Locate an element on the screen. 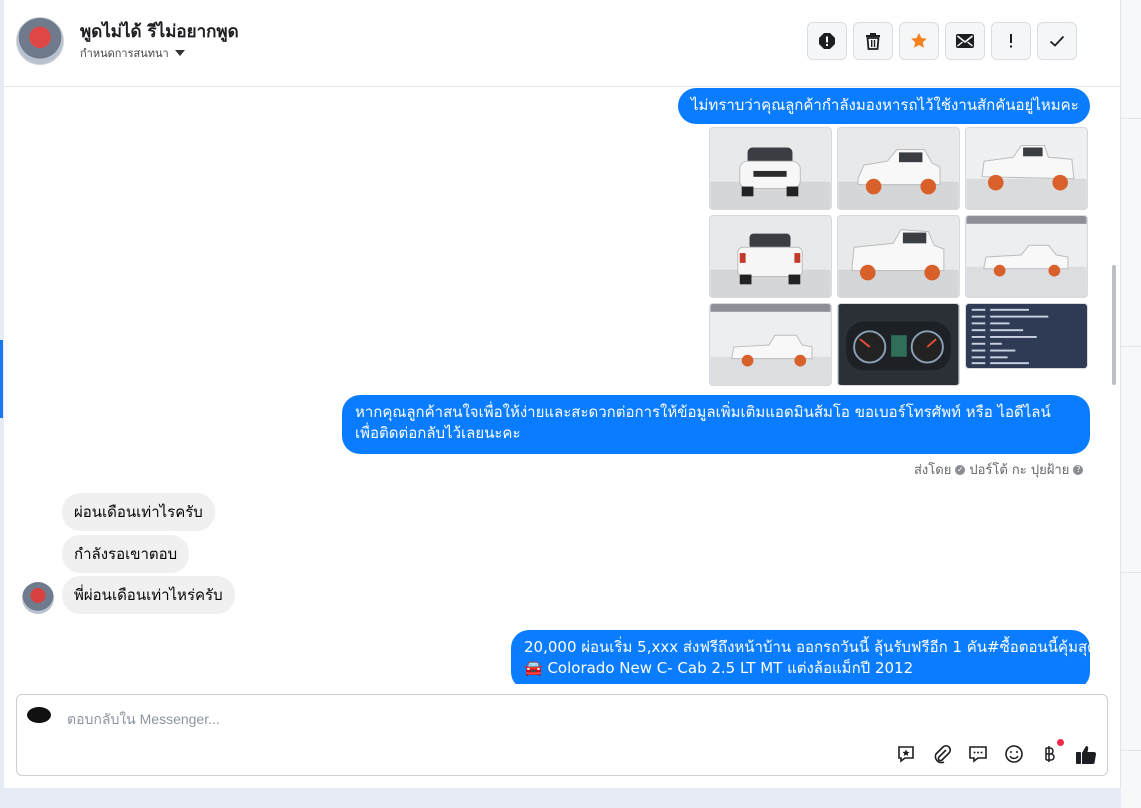  delete-button is located at coordinates (873, 41).